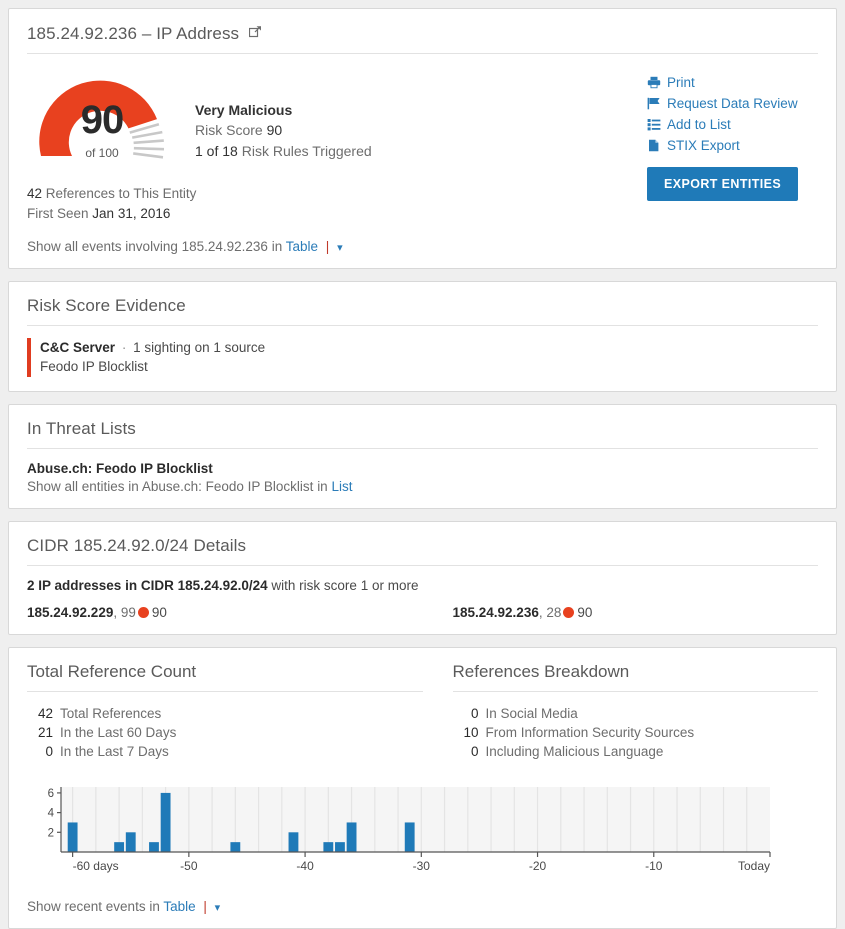  I want to click on entity-name: 185.24.92.236, so click(82, 33).